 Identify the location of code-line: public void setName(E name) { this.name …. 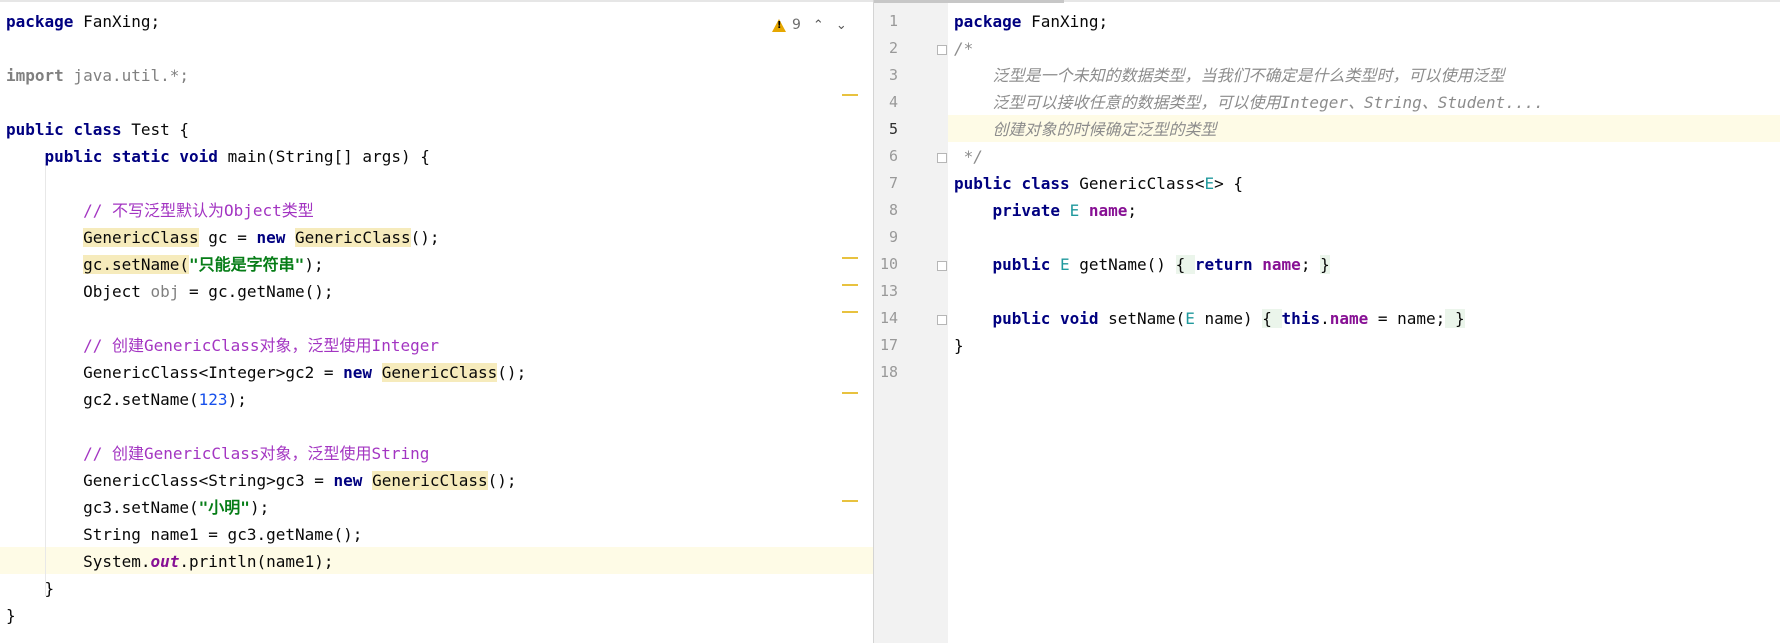
(1209, 318).